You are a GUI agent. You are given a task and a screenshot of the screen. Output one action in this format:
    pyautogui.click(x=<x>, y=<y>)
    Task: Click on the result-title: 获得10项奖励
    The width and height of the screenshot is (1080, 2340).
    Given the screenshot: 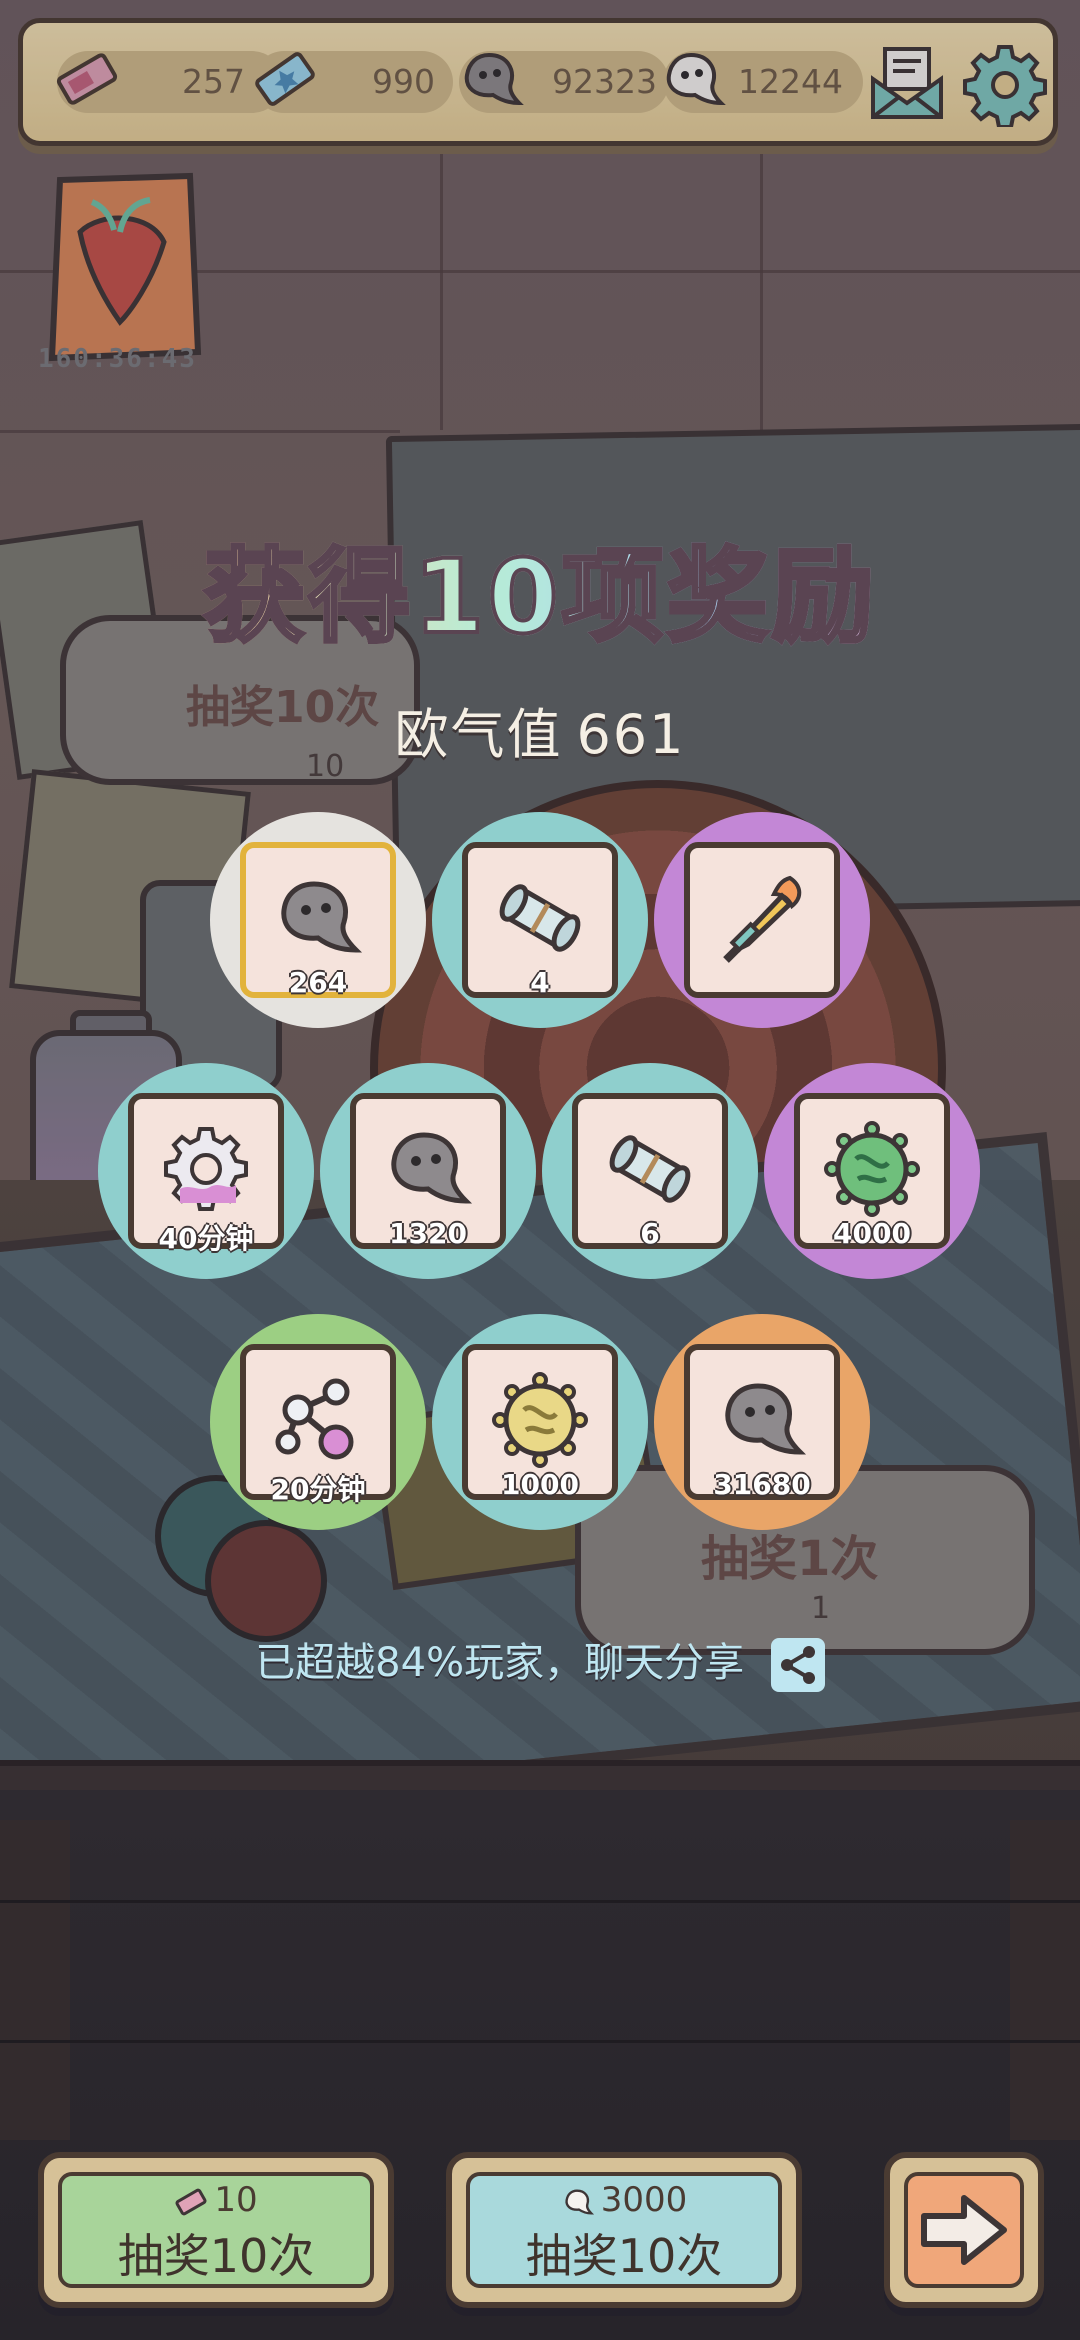 What is the action you would take?
    pyautogui.click(x=540, y=588)
    